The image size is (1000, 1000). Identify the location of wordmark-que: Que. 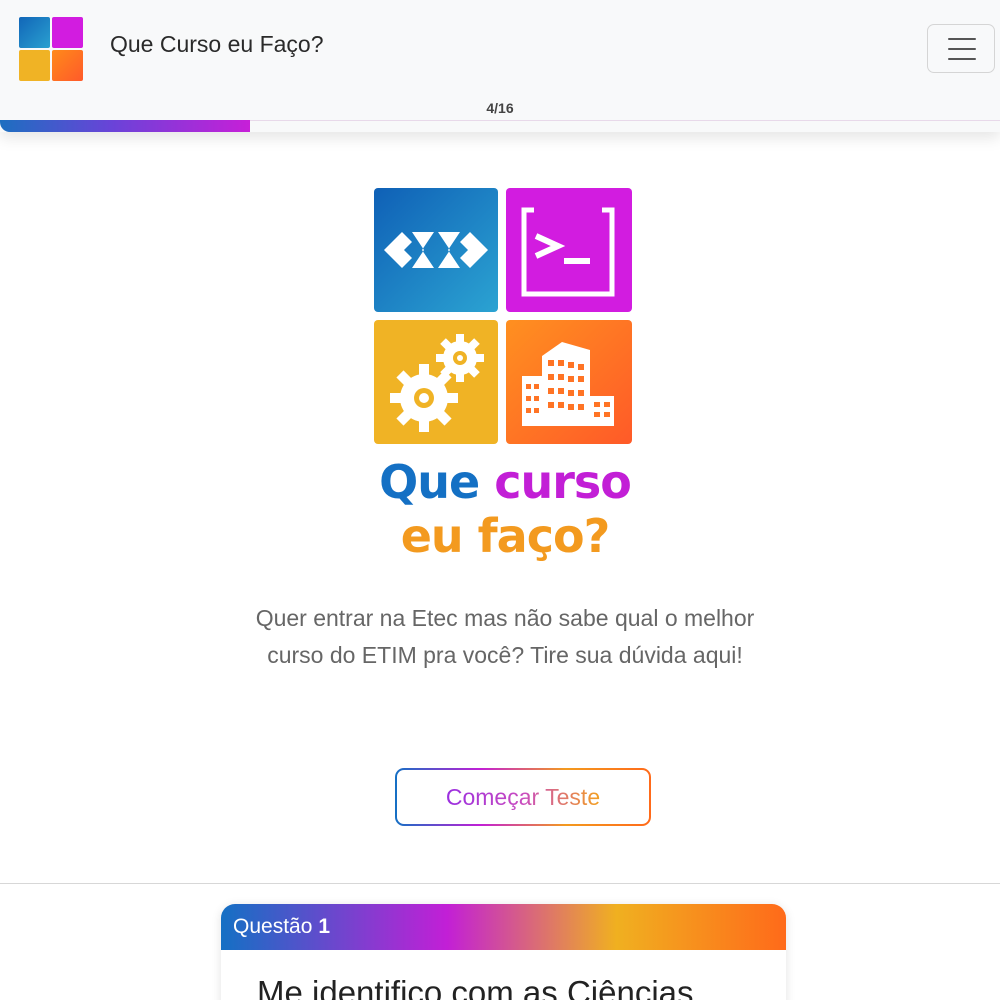
(429, 482).